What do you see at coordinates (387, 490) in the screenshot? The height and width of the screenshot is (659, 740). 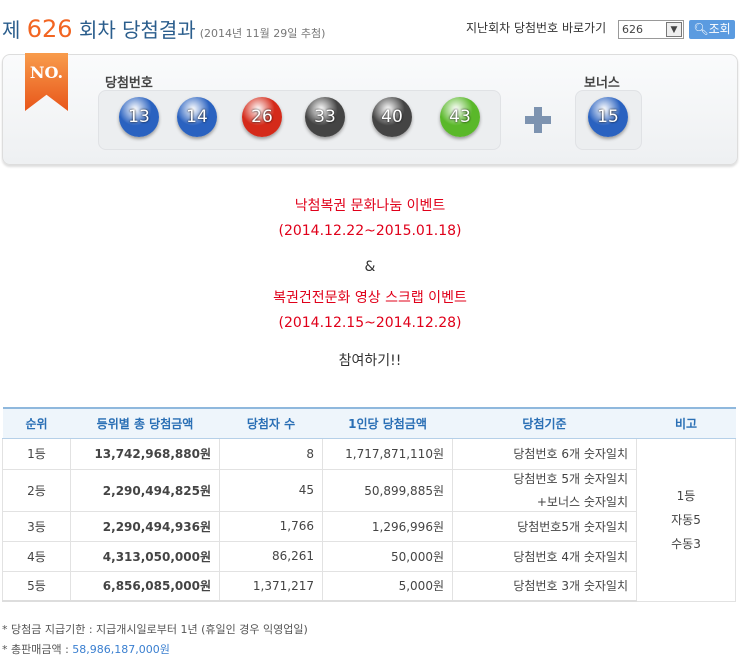 I see `per-amount: 50,899,885원` at bounding box center [387, 490].